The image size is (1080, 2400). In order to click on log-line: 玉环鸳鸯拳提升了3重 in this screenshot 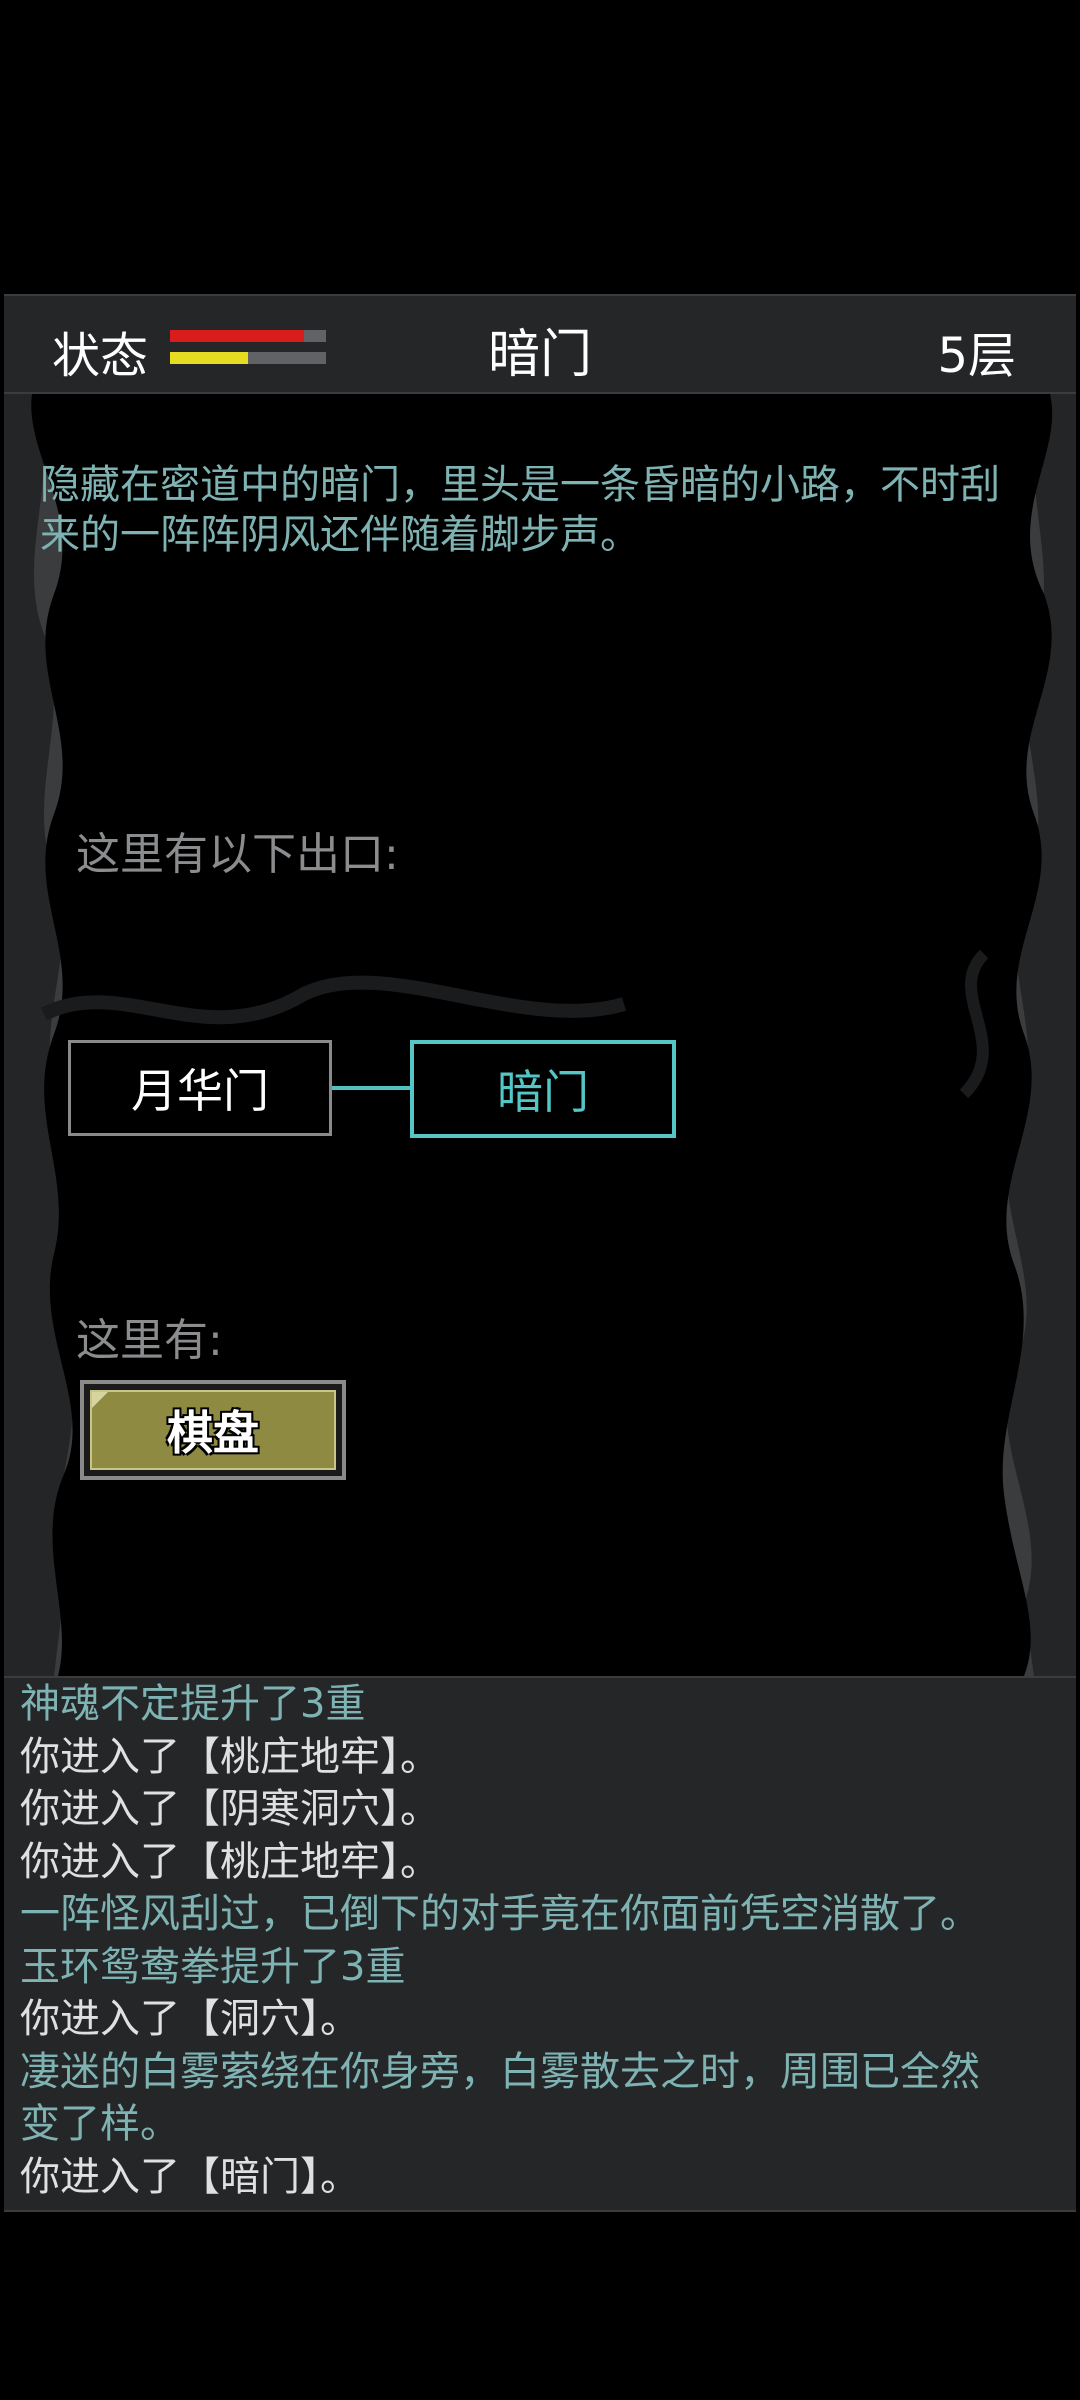, I will do `click(213, 1966)`.